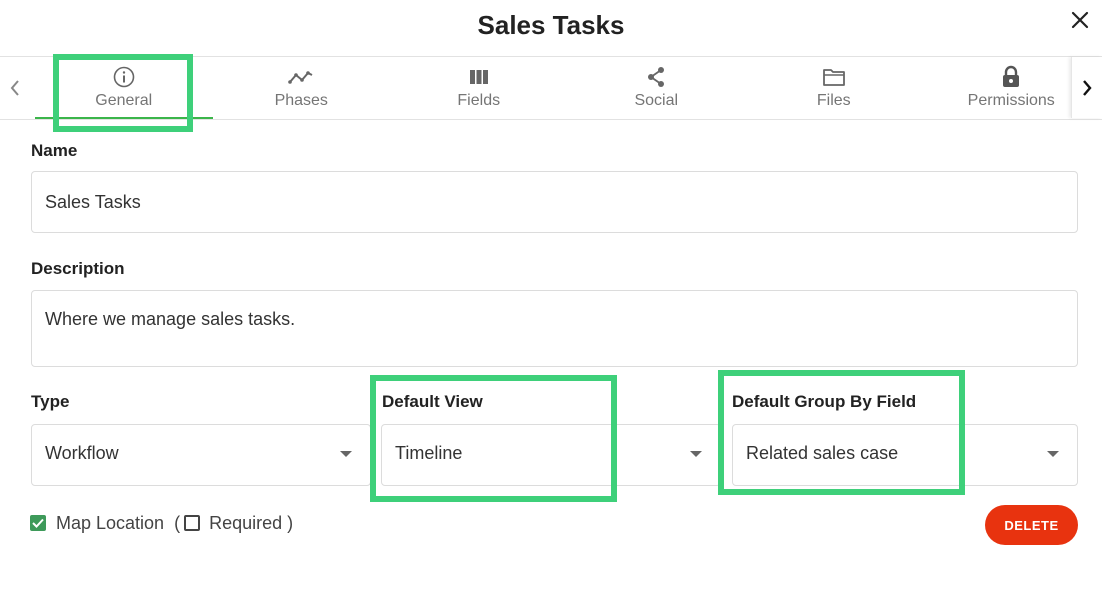  I want to click on name-input-value: Sales Tasks, so click(93, 202).